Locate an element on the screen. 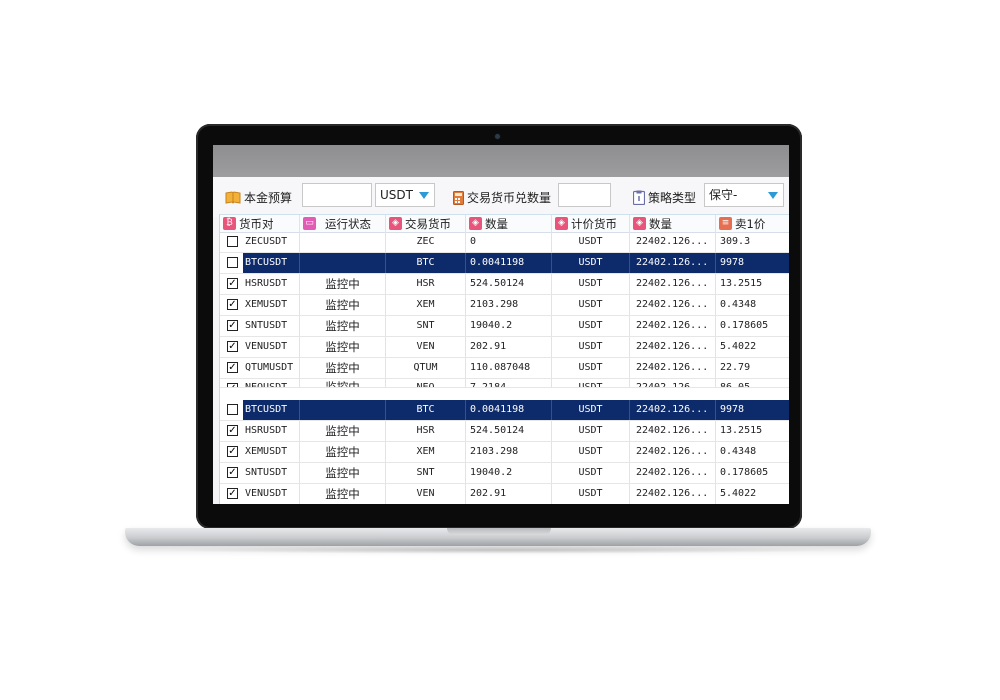 The height and width of the screenshot is (700, 1000). sell-price-cell: 22.79 is located at coordinates (735, 367).